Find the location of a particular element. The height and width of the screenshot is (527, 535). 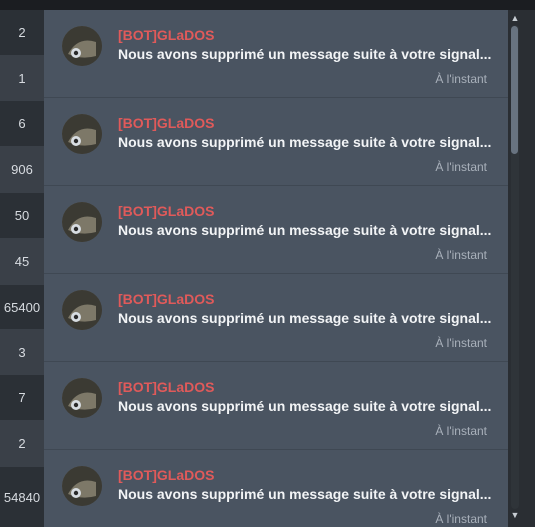

count-cell: 50 is located at coordinates (22, 215).